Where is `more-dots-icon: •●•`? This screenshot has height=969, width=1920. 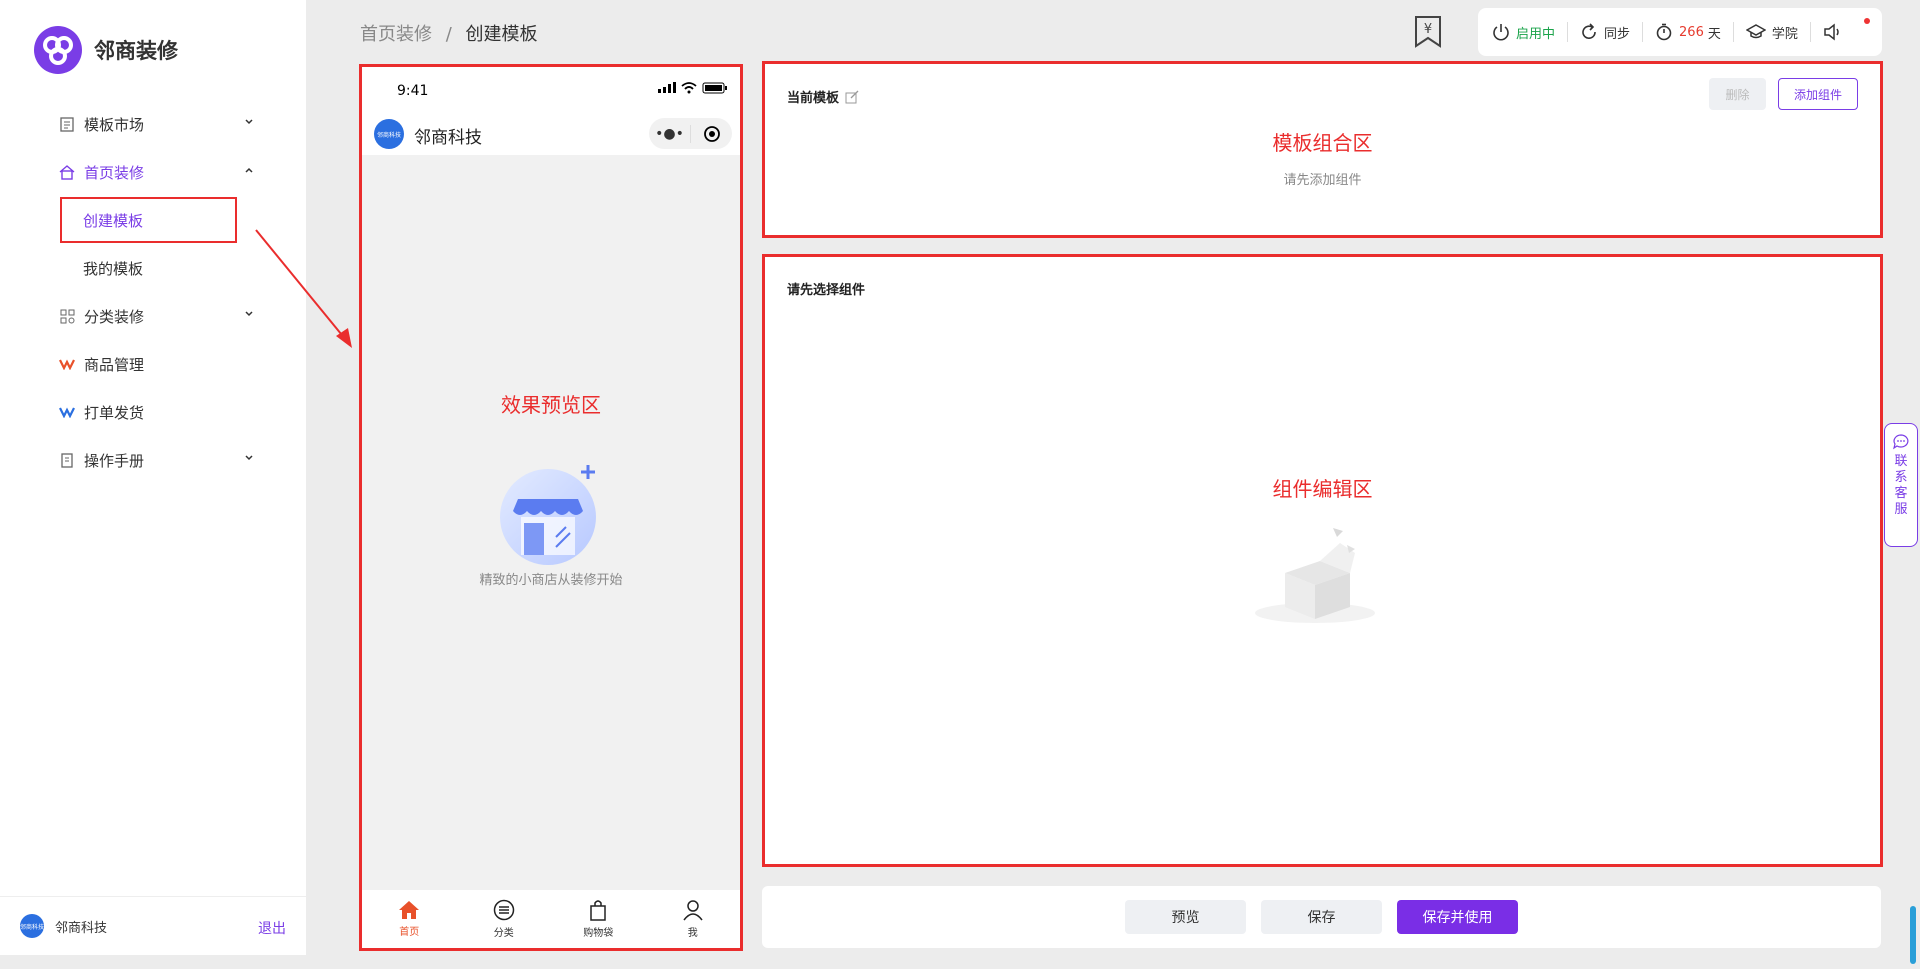
more-dots-icon: •●• is located at coordinates (669, 134).